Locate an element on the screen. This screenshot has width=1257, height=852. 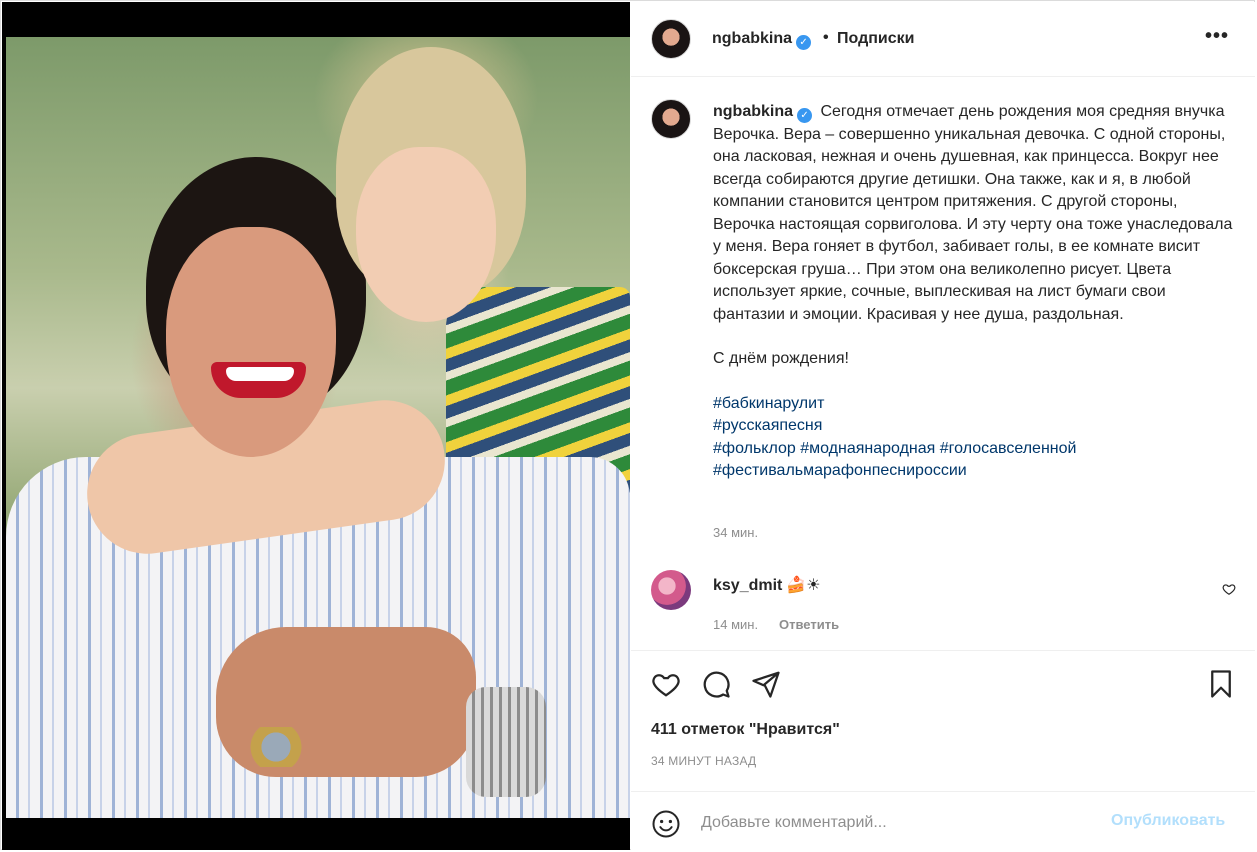
paper-plane-icon is located at coordinates (766, 684).